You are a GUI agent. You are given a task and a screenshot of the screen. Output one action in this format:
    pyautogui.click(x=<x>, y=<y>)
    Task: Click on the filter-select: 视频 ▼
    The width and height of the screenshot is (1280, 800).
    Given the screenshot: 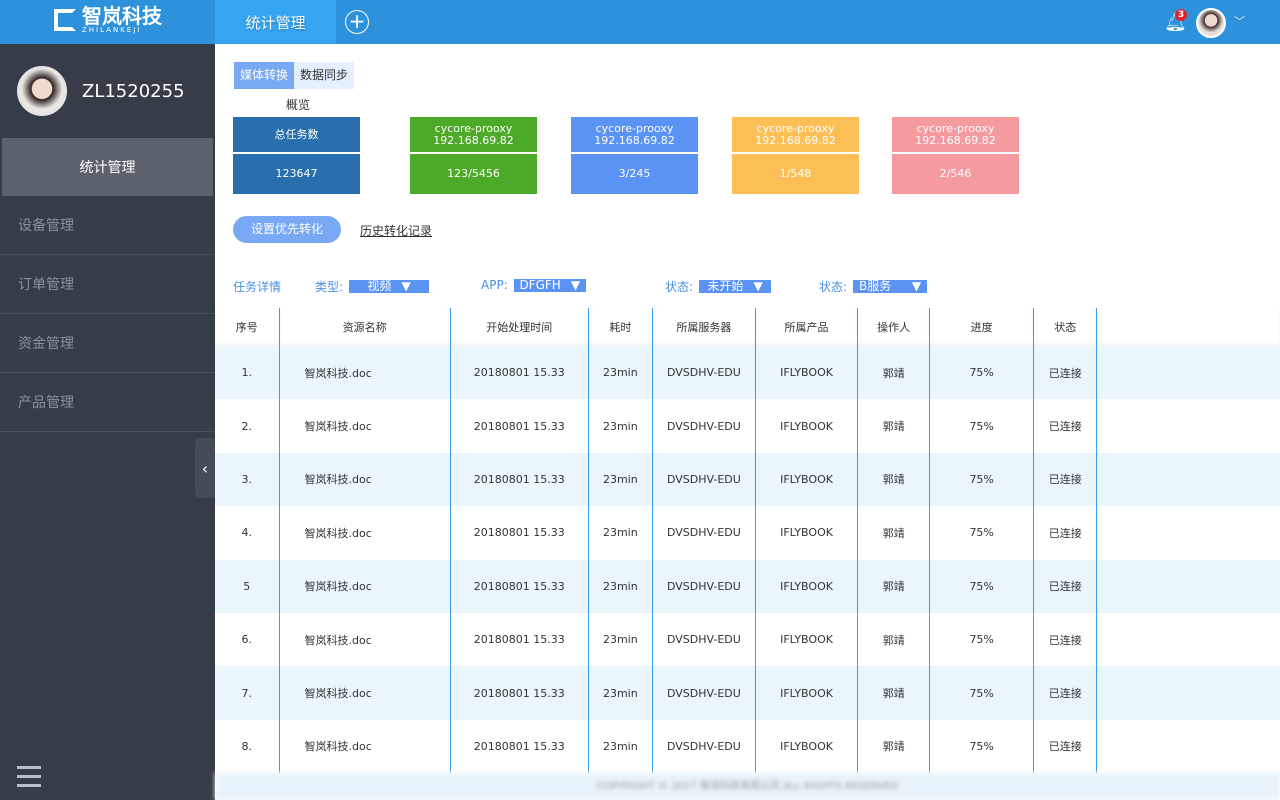 What is the action you would take?
    pyautogui.click(x=389, y=286)
    